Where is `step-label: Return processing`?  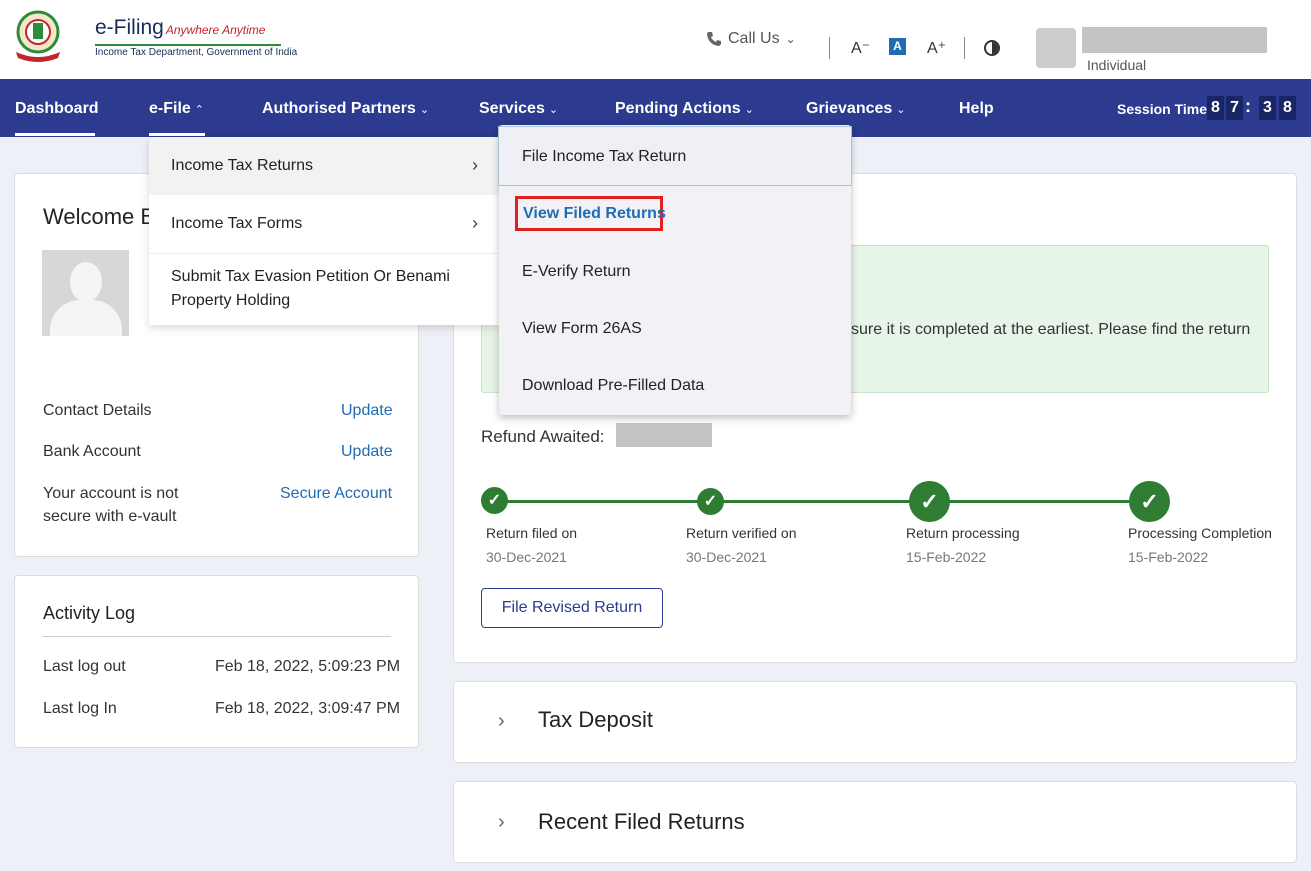 step-label: Return processing is located at coordinates (963, 533).